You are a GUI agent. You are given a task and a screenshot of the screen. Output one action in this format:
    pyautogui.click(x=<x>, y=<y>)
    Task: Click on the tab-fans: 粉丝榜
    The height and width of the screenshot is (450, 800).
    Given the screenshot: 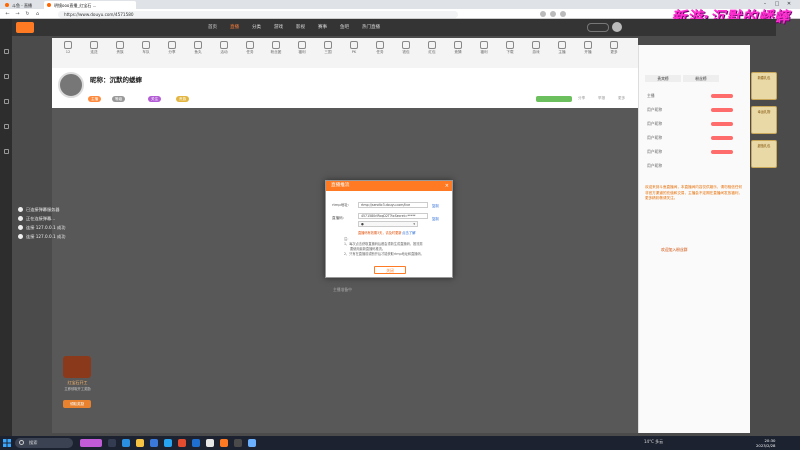 What is the action you would take?
    pyautogui.click(x=701, y=78)
    